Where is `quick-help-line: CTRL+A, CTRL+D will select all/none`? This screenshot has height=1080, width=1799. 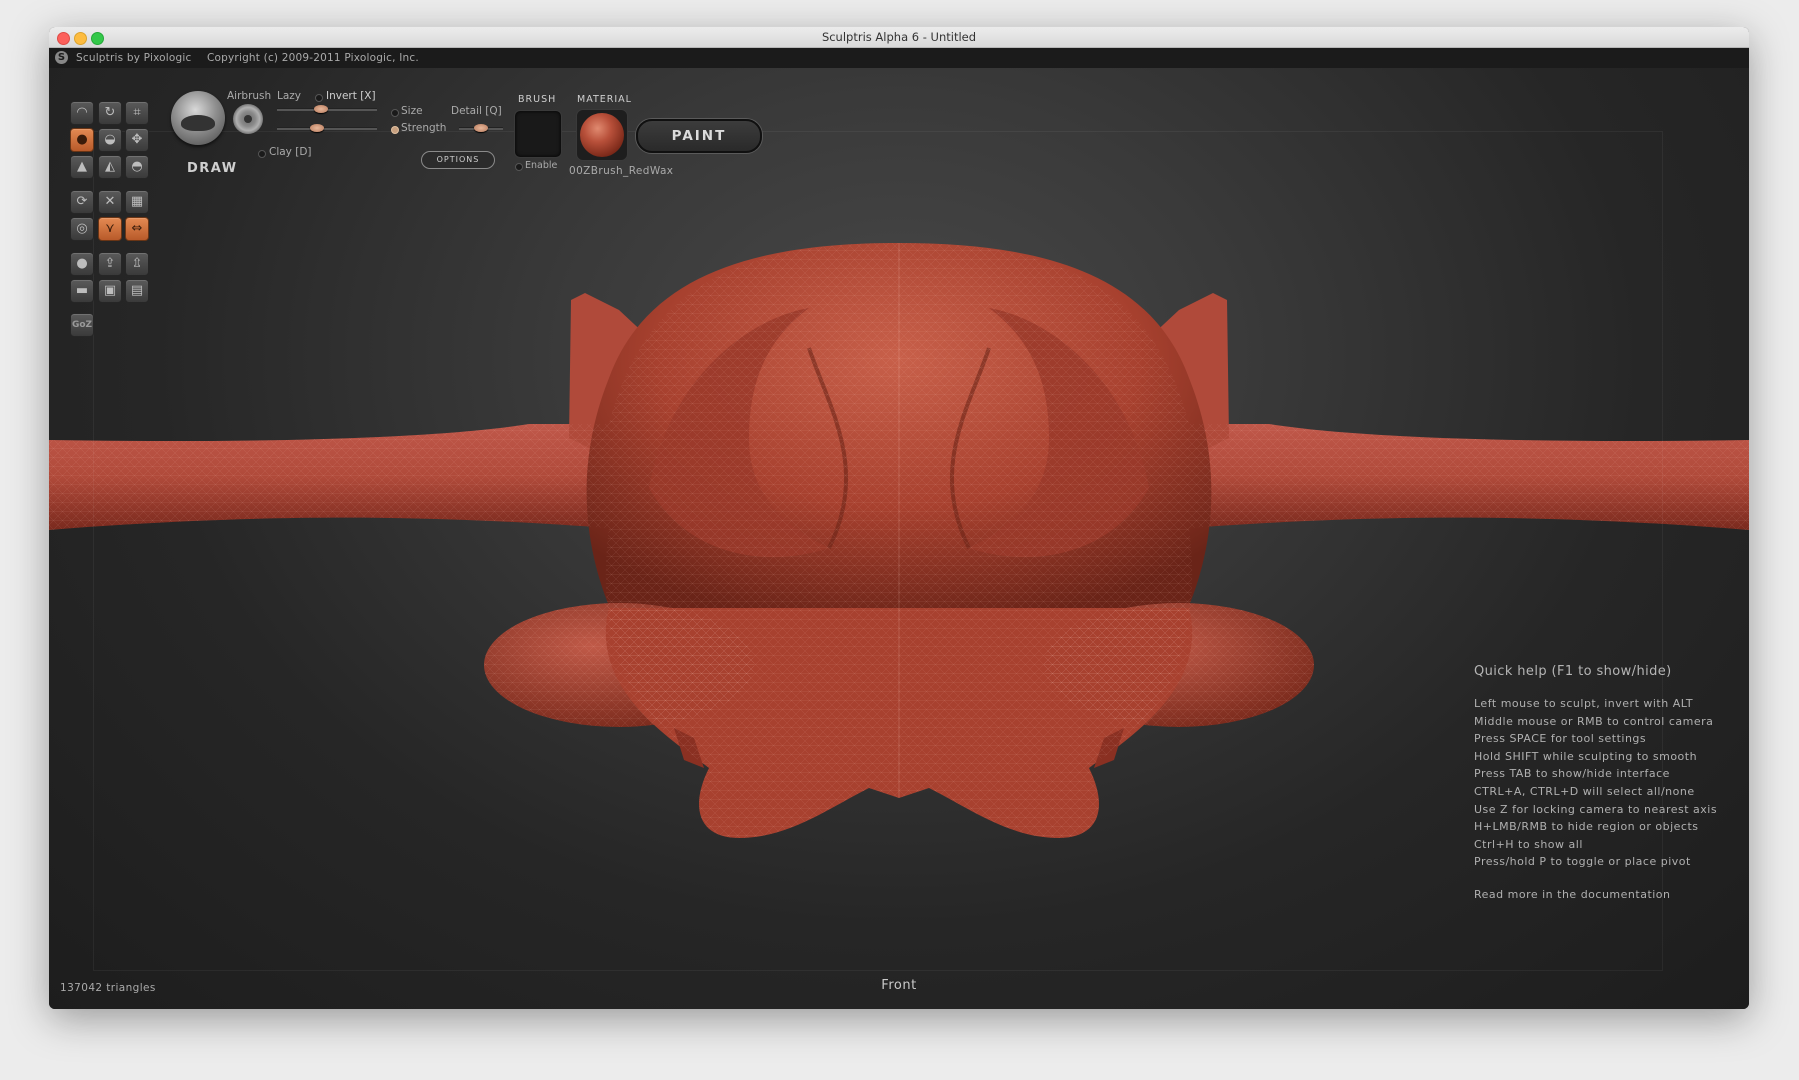 quick-help-line: CTRL+A, CTRL+D will select all/none is located at coordinates (1584, 791).